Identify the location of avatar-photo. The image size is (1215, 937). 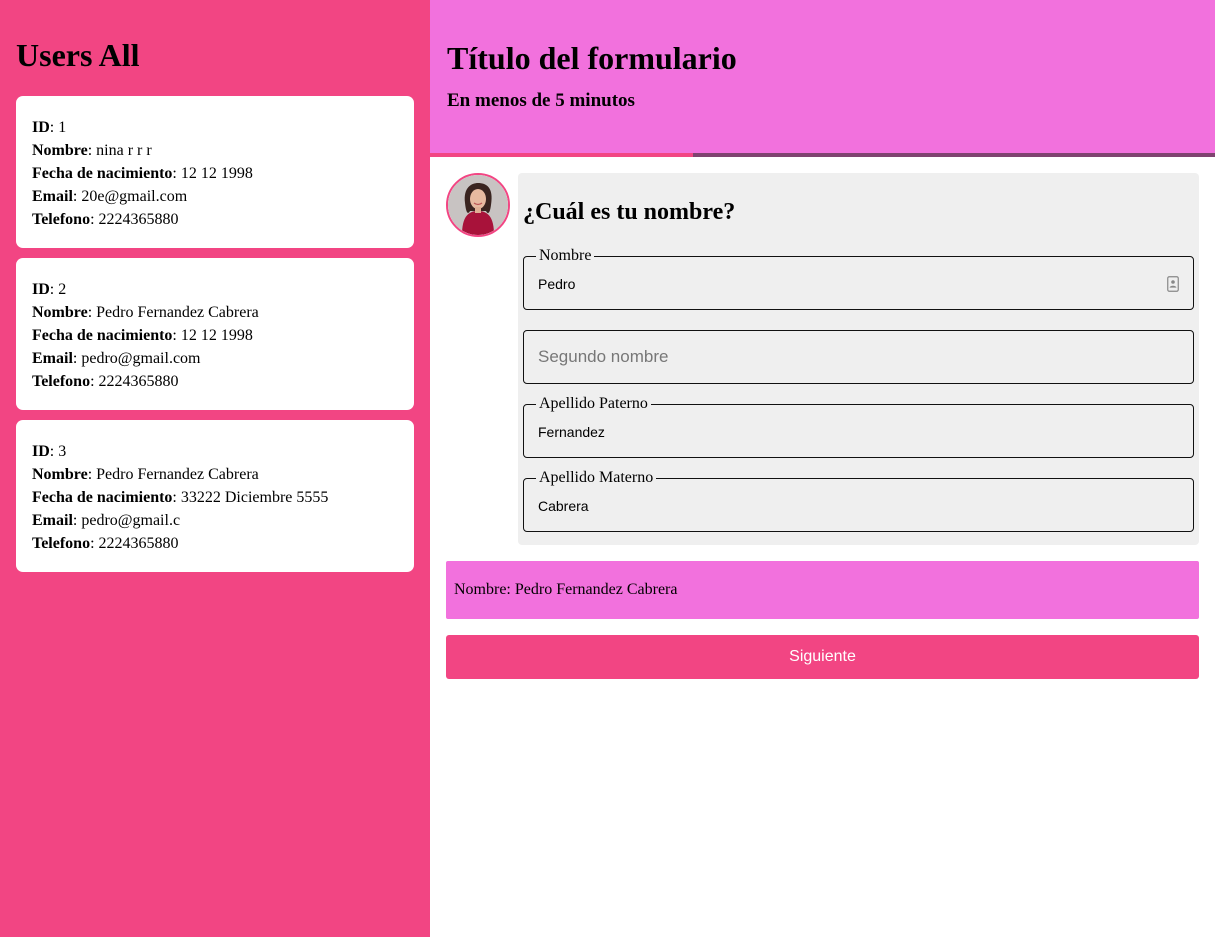
(478, 205).